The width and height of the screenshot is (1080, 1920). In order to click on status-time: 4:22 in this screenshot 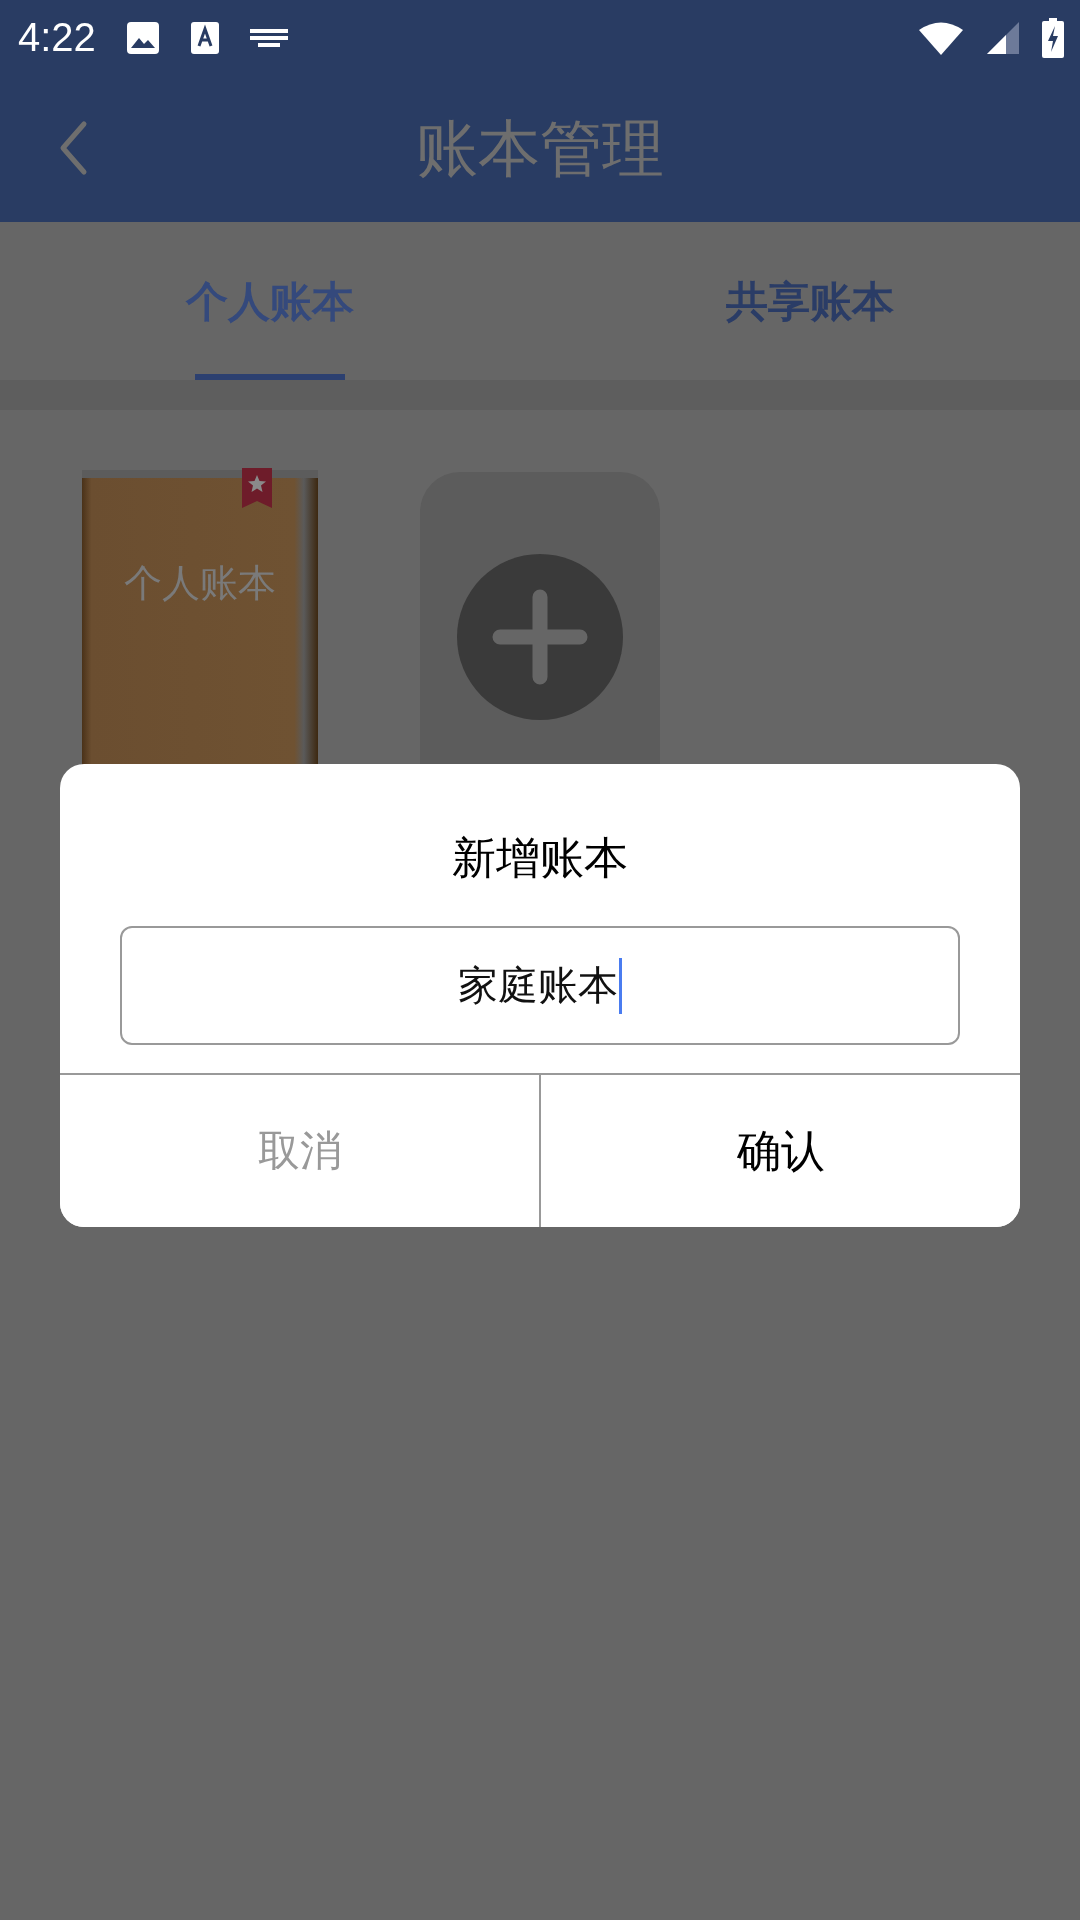, I will do `click(57, 37)`.